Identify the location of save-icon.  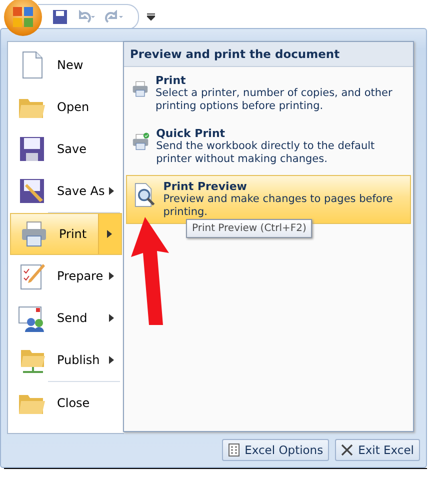
(60, 17).